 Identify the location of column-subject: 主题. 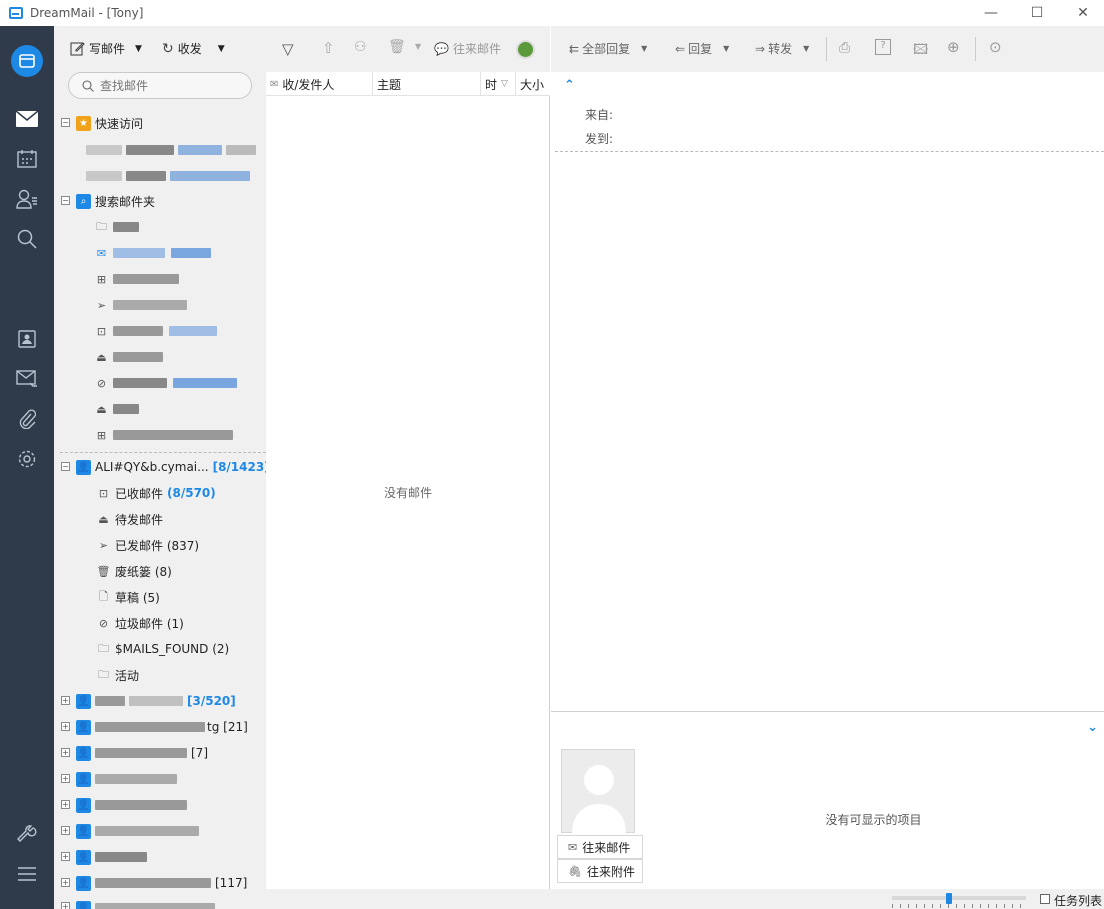
(427, 84).